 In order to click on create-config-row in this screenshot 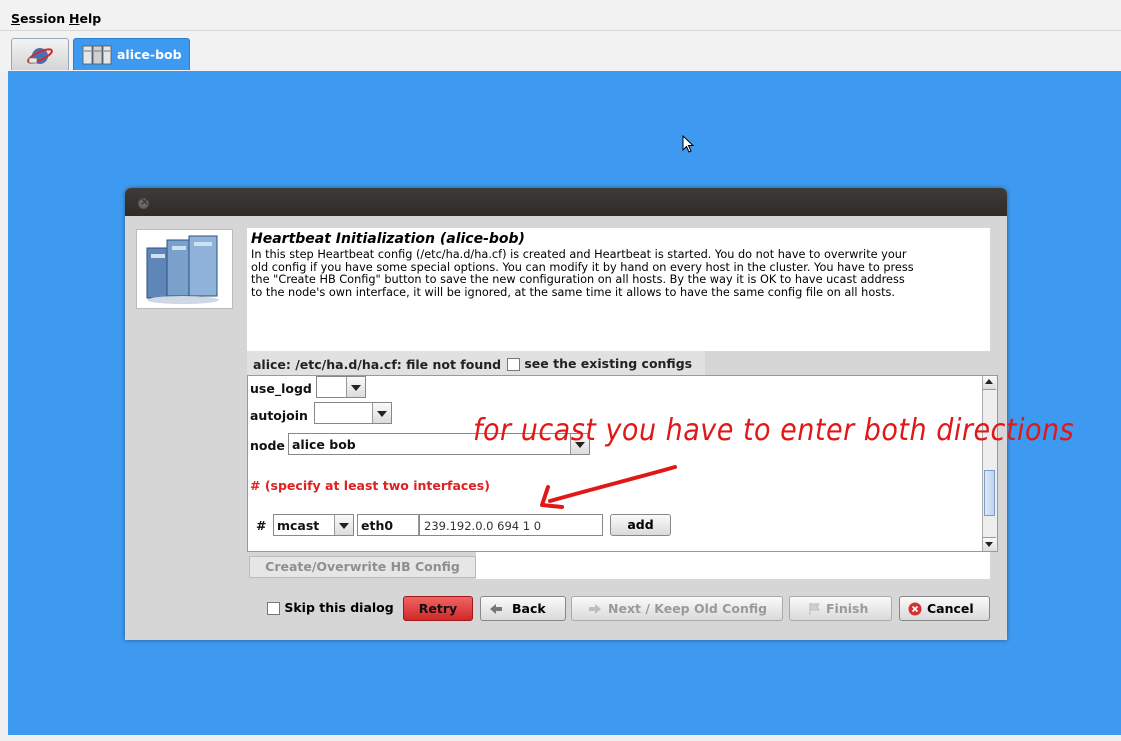, I will do `click(733, 565)`.